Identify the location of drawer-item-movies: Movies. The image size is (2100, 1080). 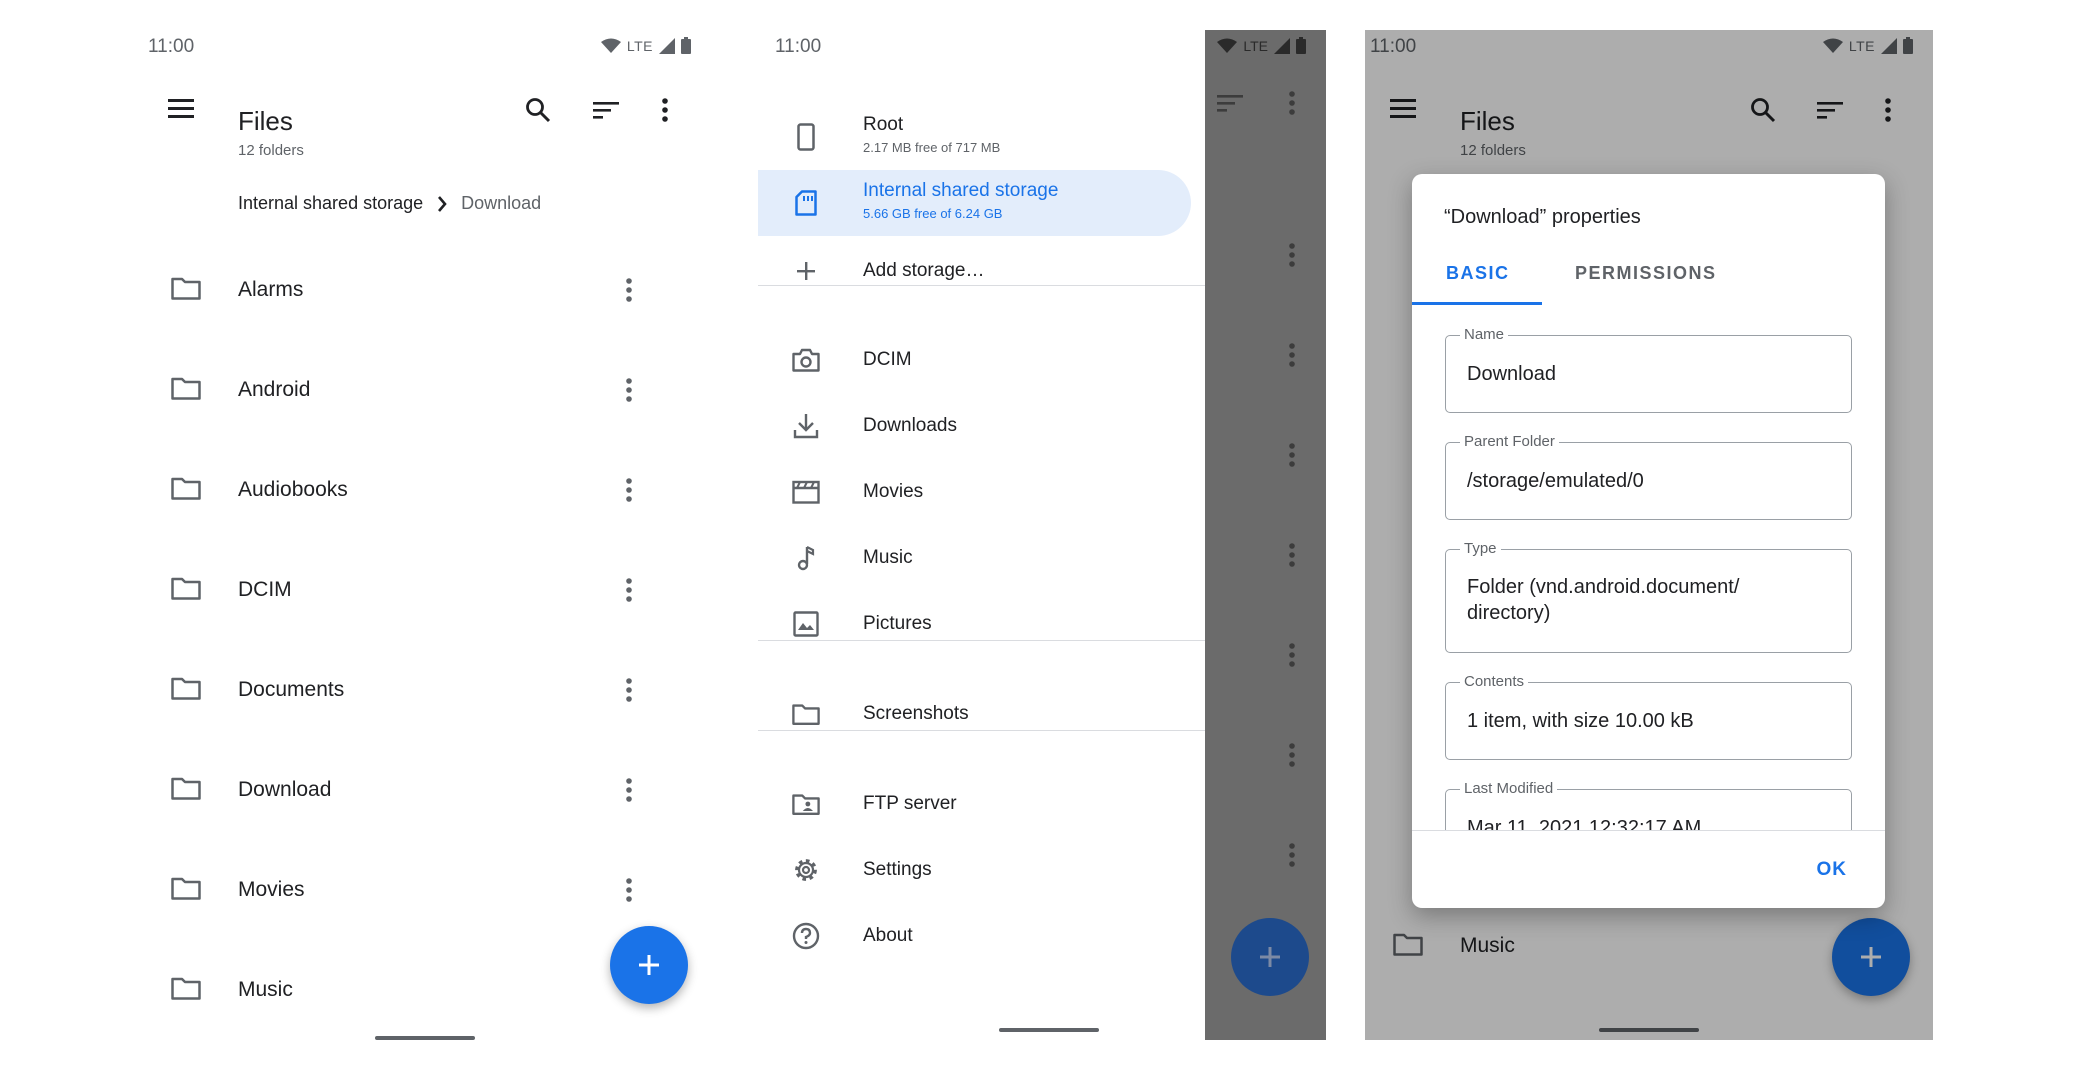
(974, 492).